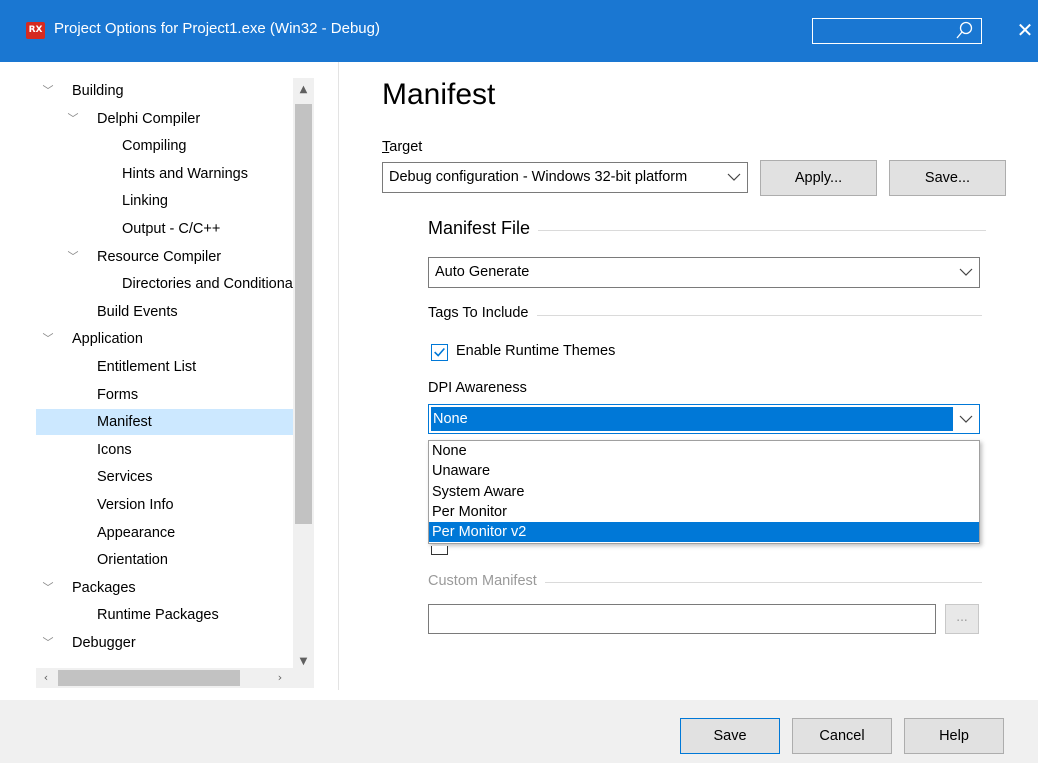  Describe the element at coordinates (164, 339) in the screenshot. I see `tree-item: ﹀ Application` at that location.